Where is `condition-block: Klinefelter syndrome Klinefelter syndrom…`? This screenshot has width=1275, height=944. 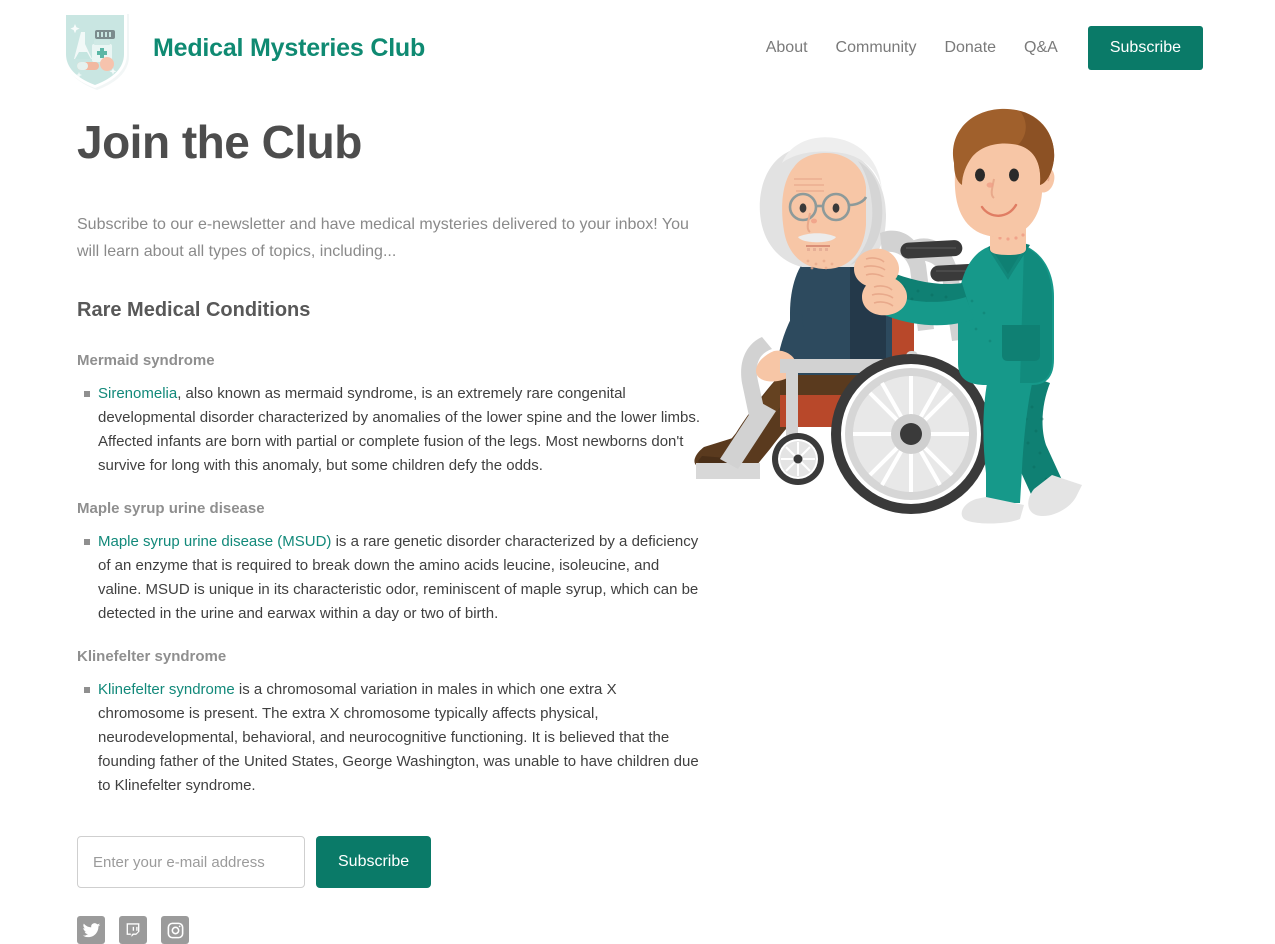 condition-block: Klinefelter syndrome Klinefelter syndrom… is located at coordinates (388, 723).